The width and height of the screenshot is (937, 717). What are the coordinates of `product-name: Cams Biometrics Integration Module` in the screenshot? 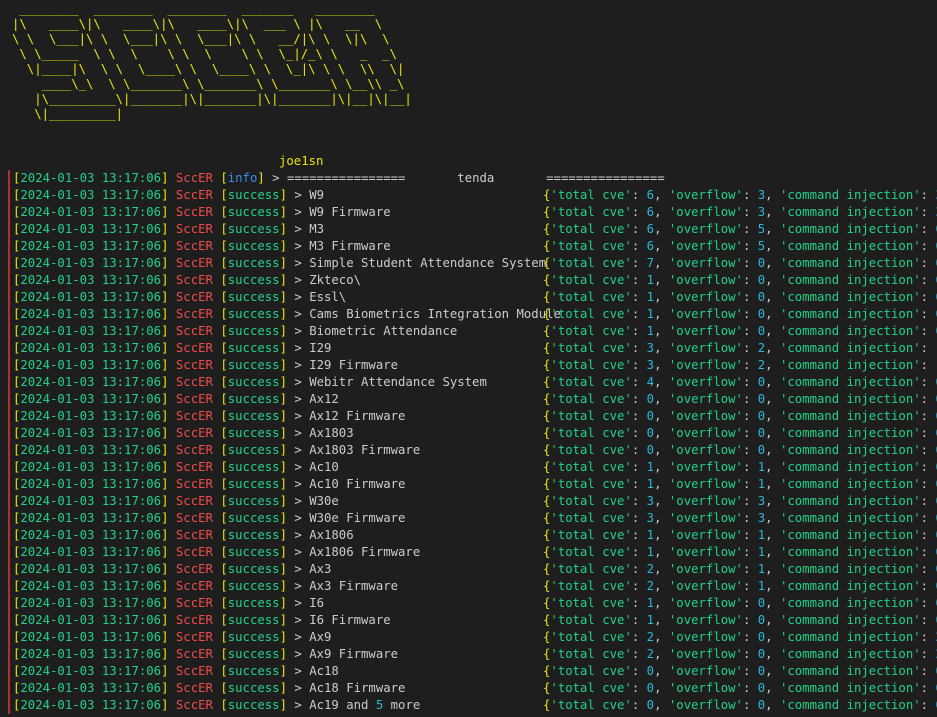 It's located at (435, 314).